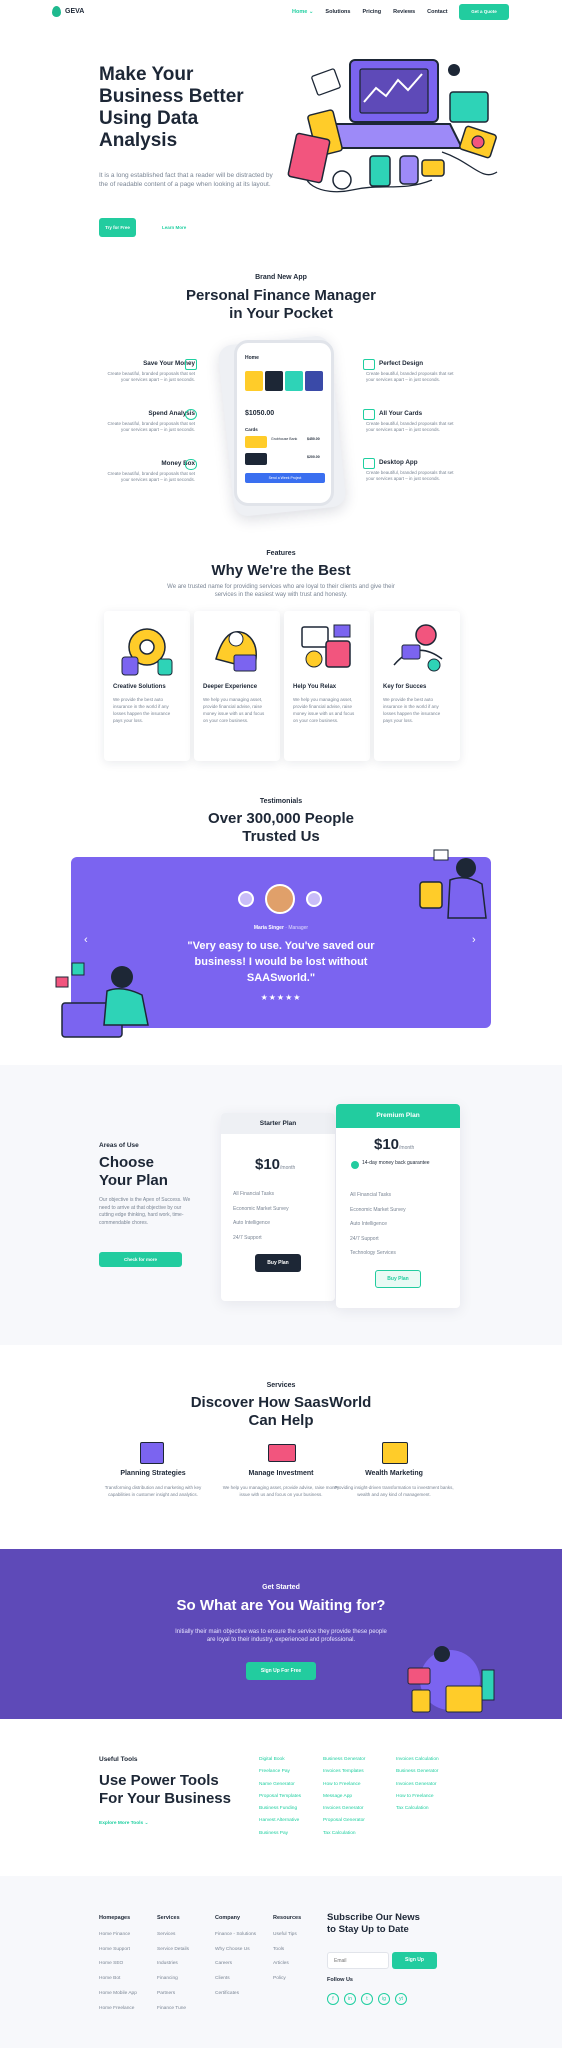 The width and height of the screenshot is (562, 2048). Describe the element at coordinates (146, 1823) in the screenshot. I see `chevron-down-icon: ⌄` at that location.